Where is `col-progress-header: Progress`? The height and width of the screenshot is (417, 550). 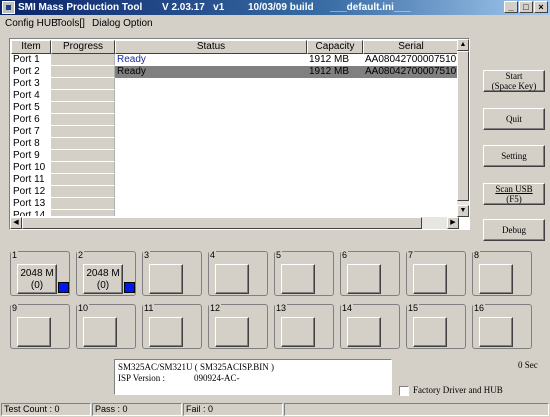
col-progress-header: Progress is located at coordinates (83, 47).